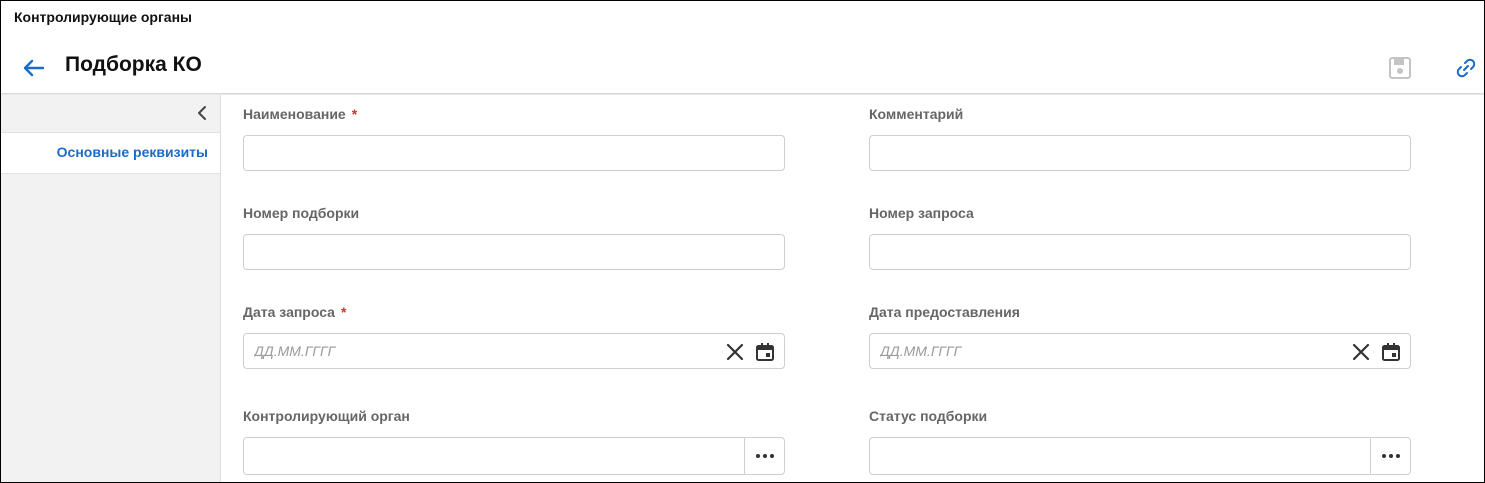 This screenshot has width=1485, height=483. I want to click on comment-input, so click(1140, 153).